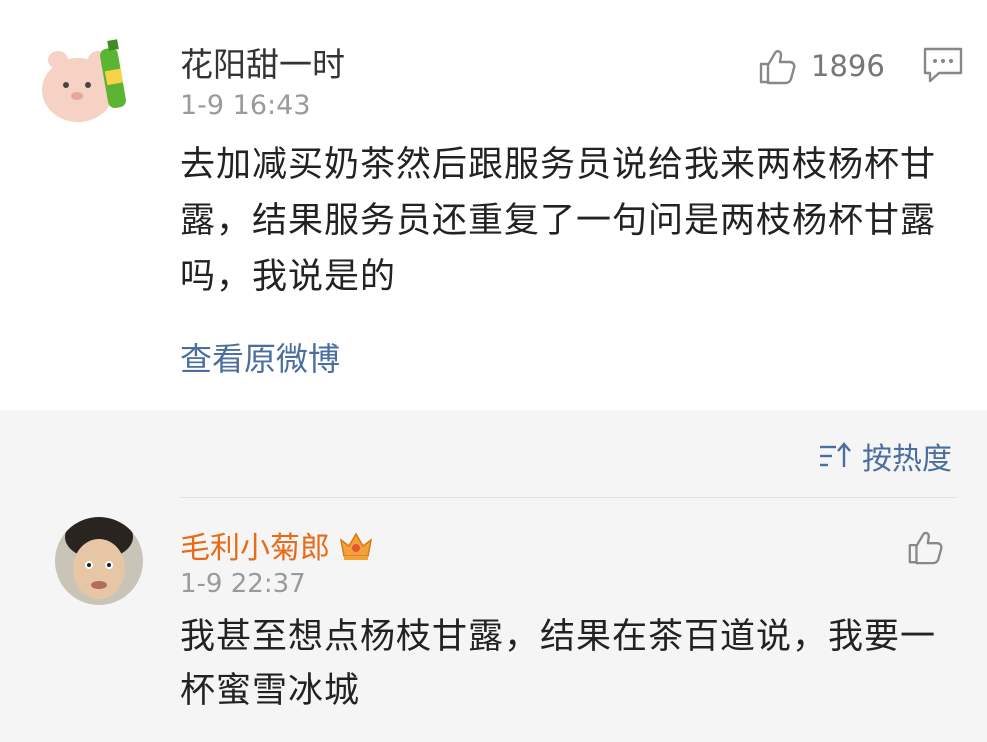 The image size is (987, 742). I want to click on post-like-count: 1896, so click(848, 66).